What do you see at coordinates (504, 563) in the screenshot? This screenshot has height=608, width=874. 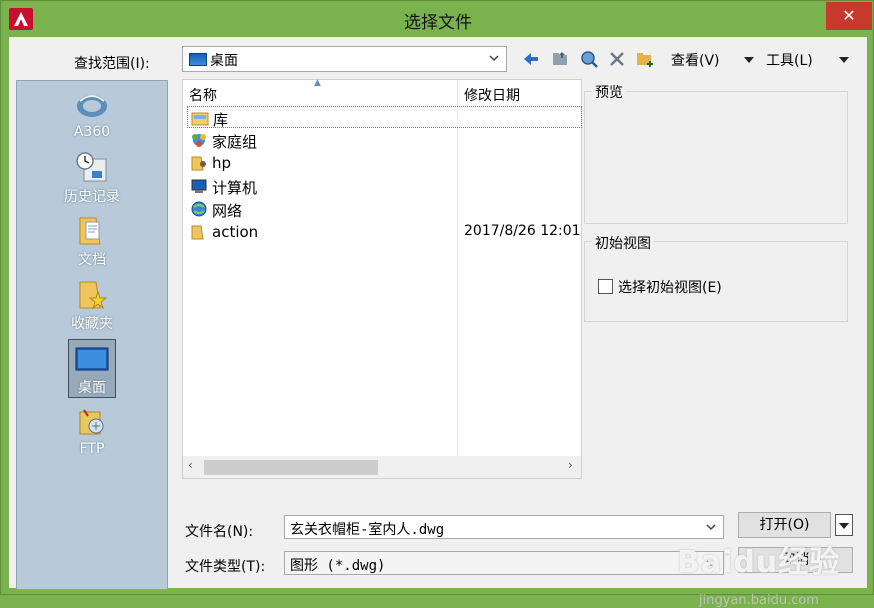 I see `filetype-select: 图形 (*.dwg)` at bounding box center [504, 563].